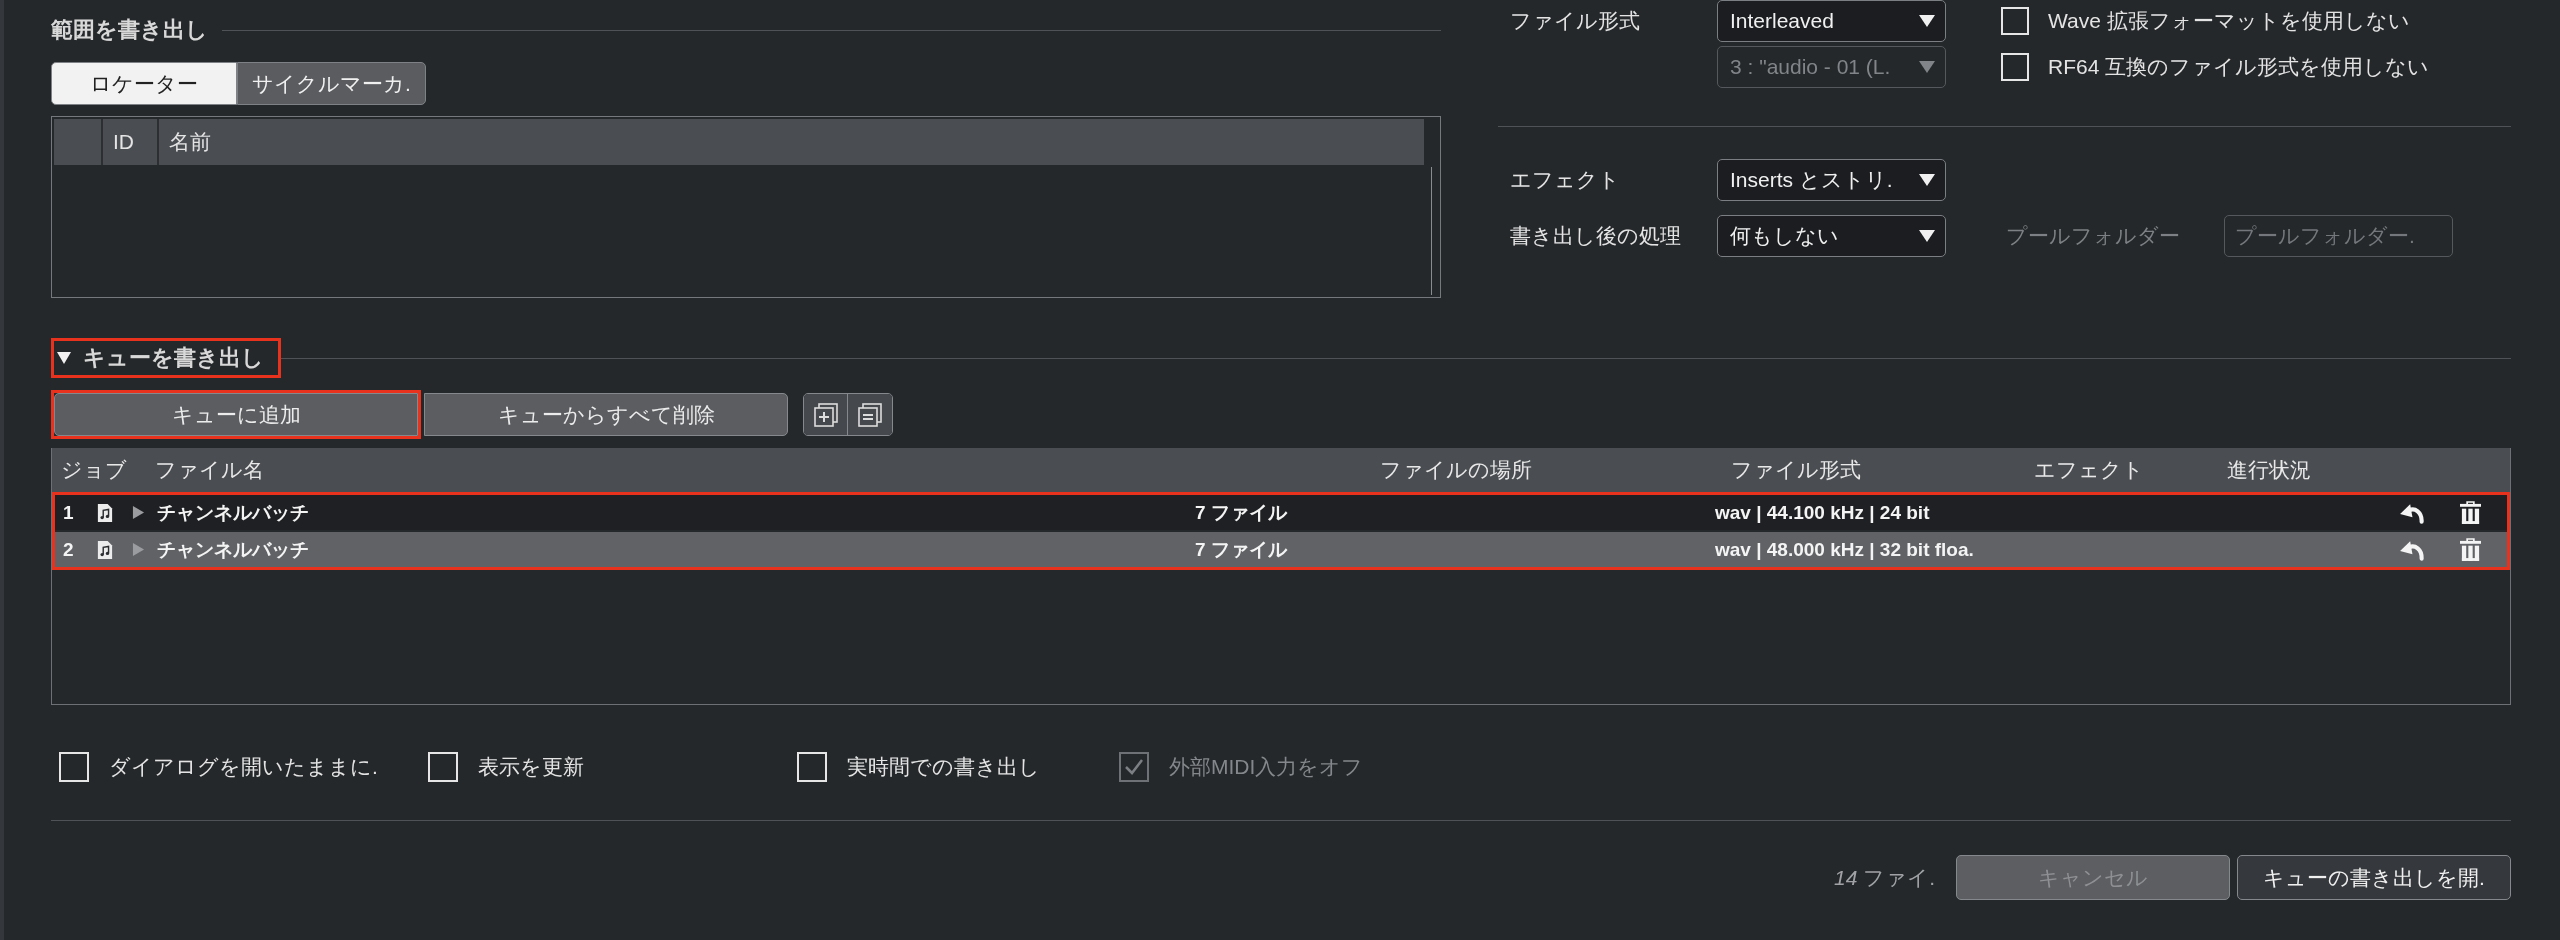  I want to click on column-header: ファイル形式, so click(1796, 470).